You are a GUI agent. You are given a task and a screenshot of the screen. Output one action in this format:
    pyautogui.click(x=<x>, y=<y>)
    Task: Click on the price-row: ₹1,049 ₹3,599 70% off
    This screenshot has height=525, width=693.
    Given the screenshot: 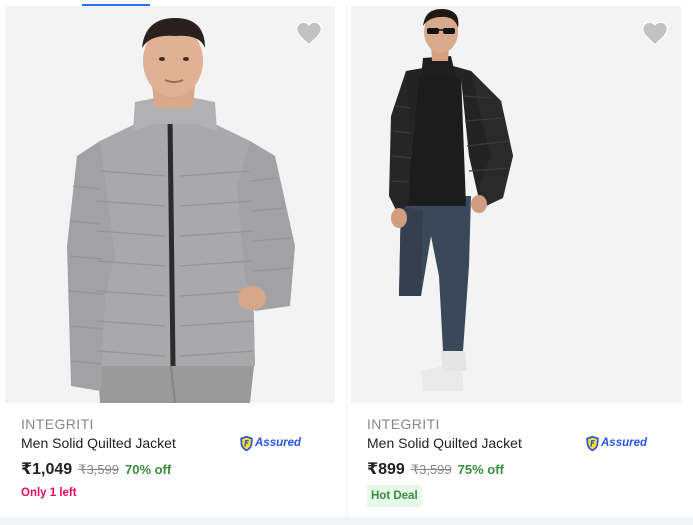 What is the action you would take?
    pyautogui.click(x=96, y=470)
    